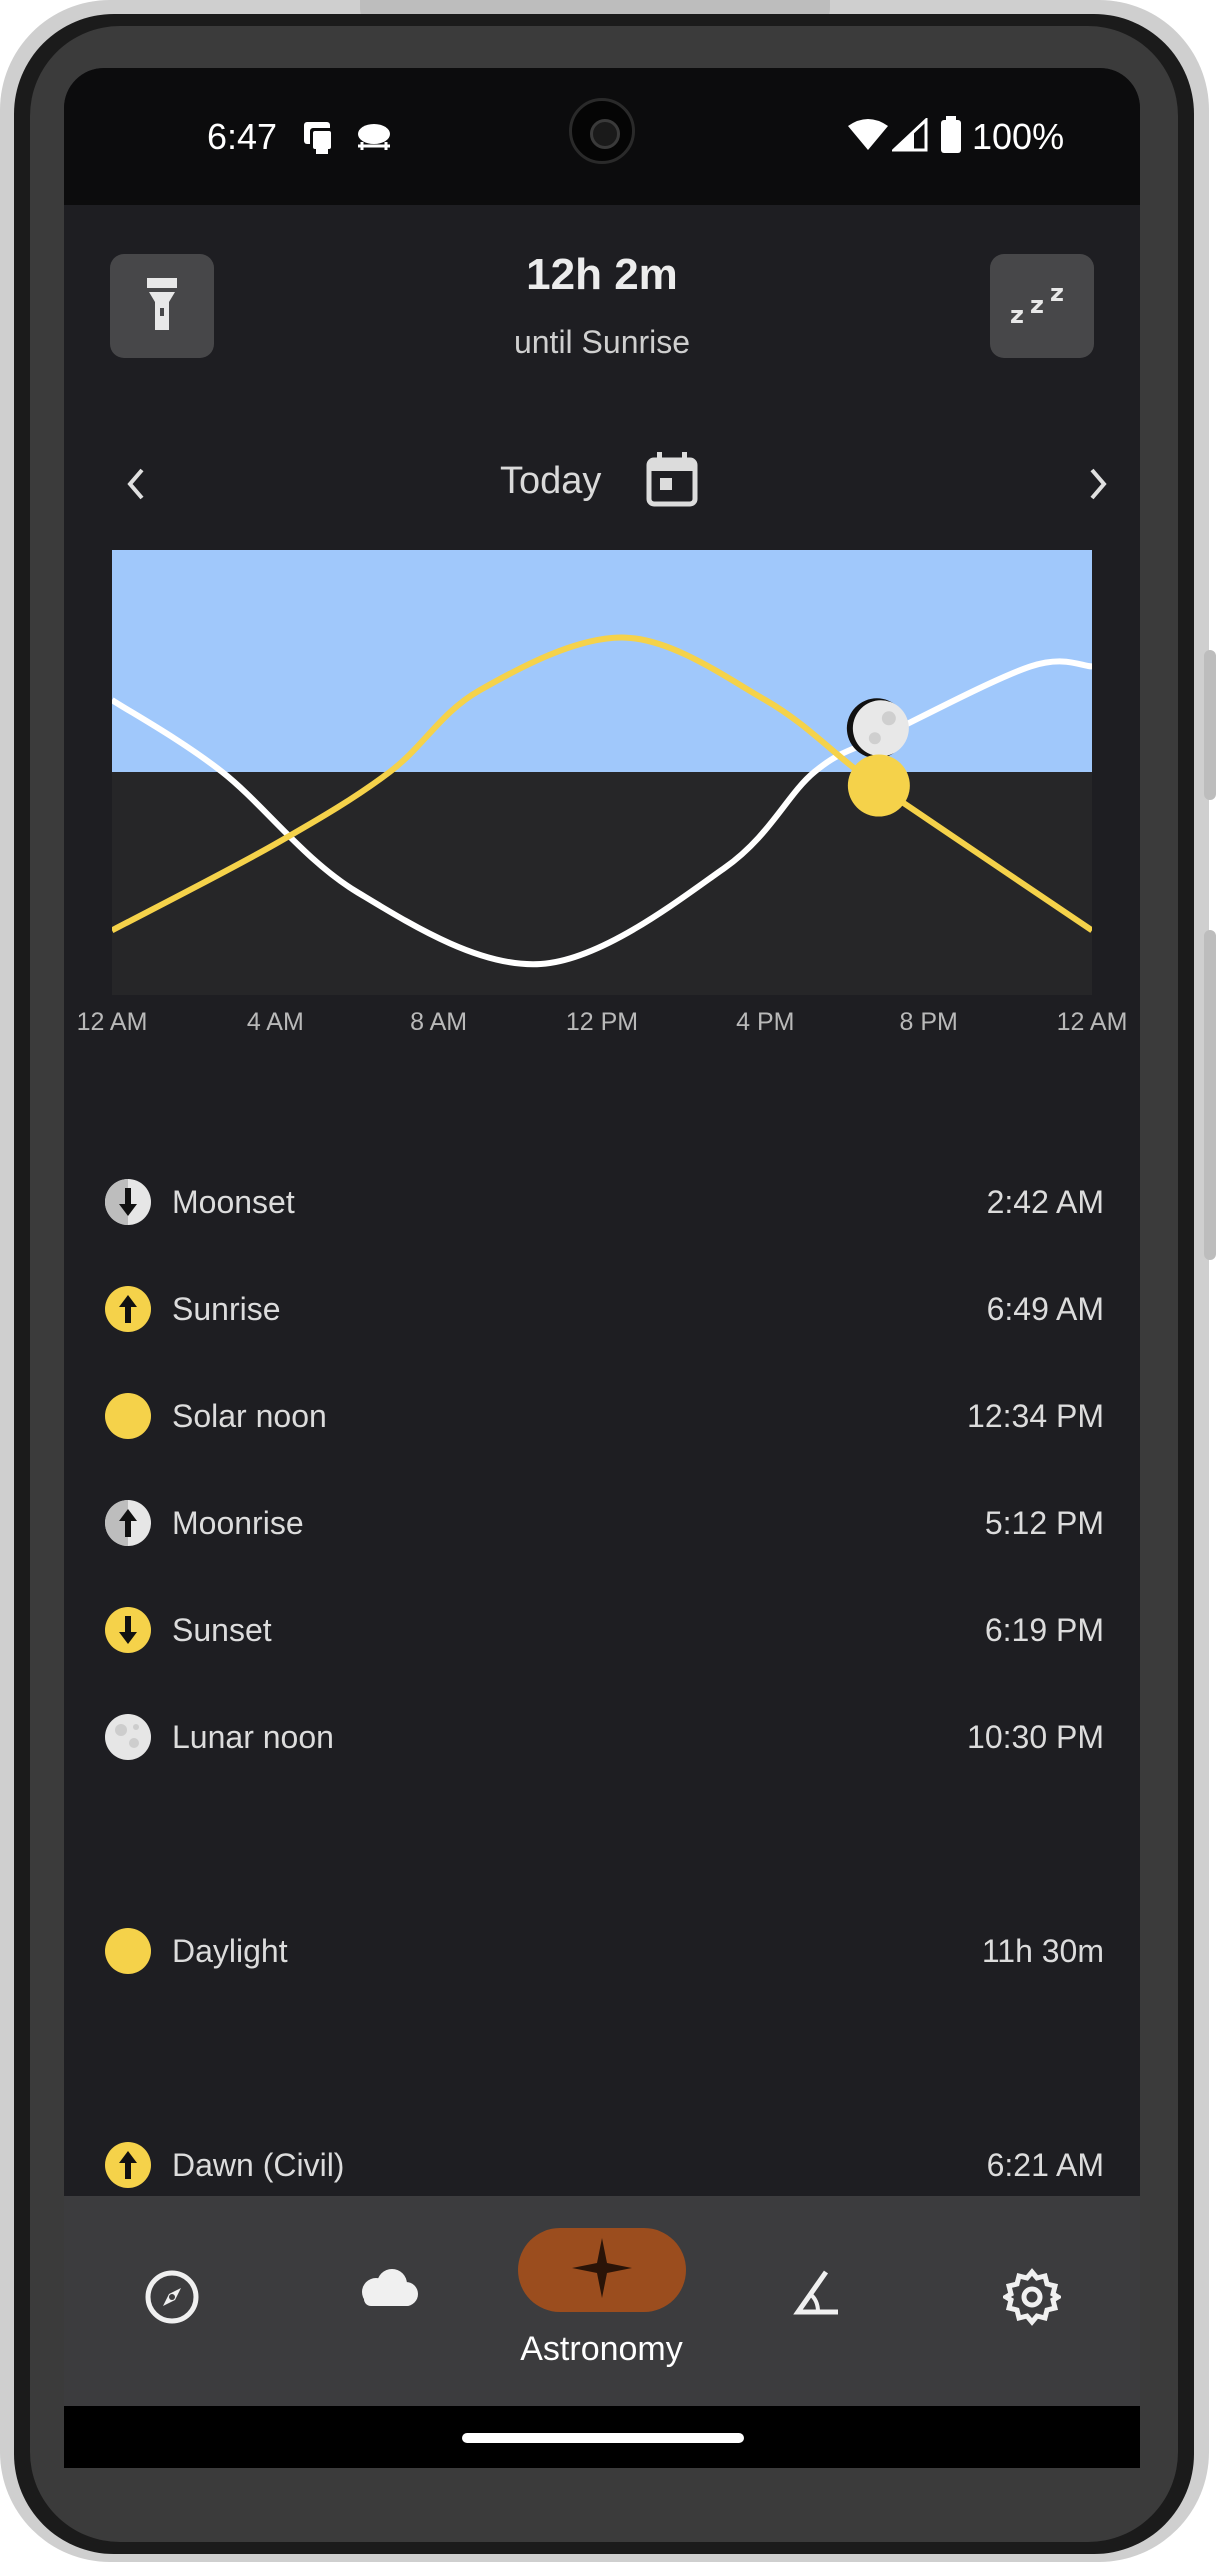 The height and width of the screenshot is (2562, 1216). Describe the element at coordinates (1210, 725) in the screenshot. I see `power-button` at that location.